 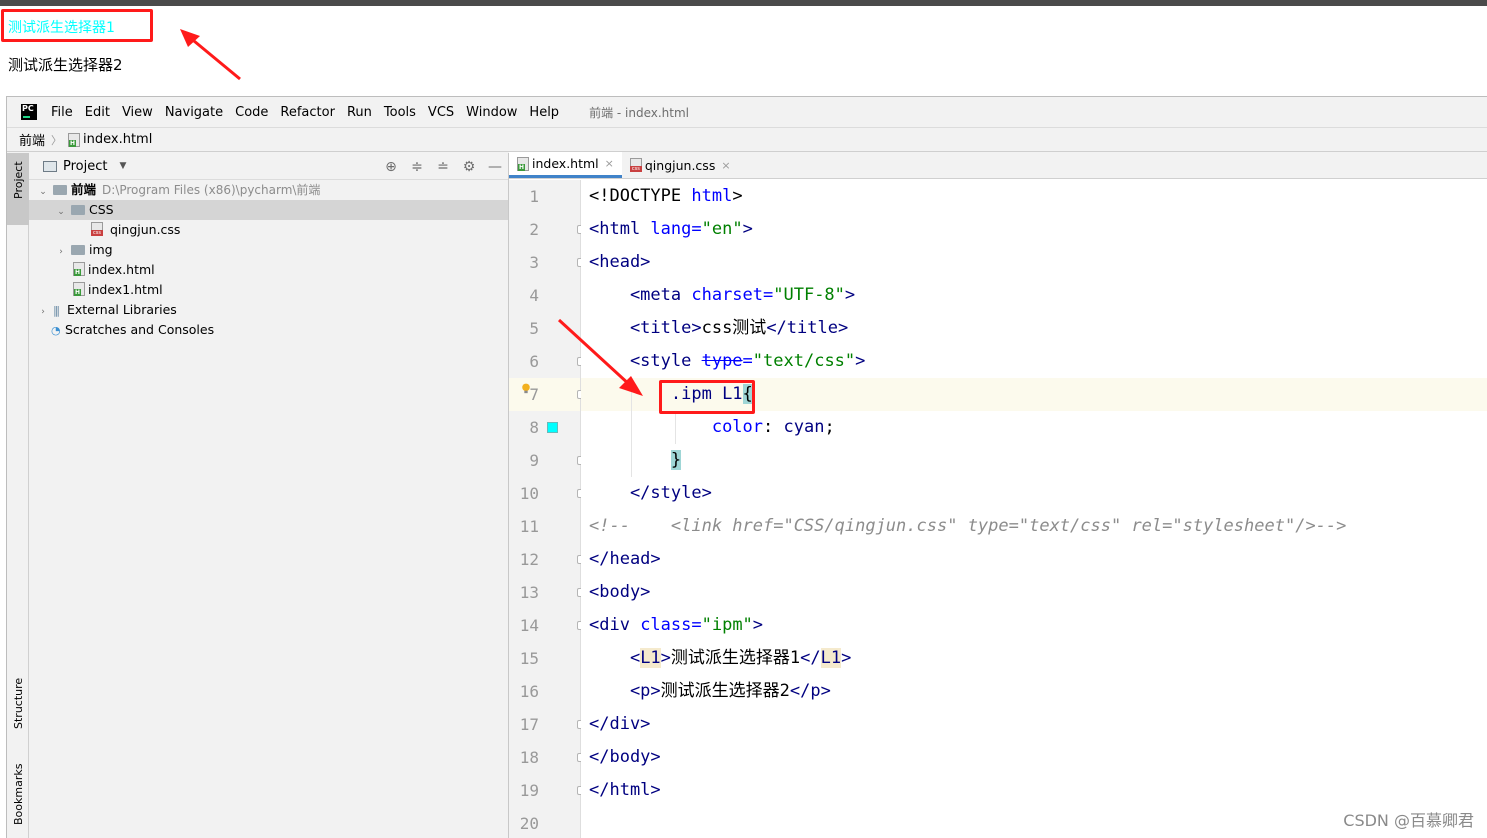 What do you see at coordinates (117, 139) in the screenshot?
I see `breadcrumb-file: index.html` at bounding box center [117, 139].